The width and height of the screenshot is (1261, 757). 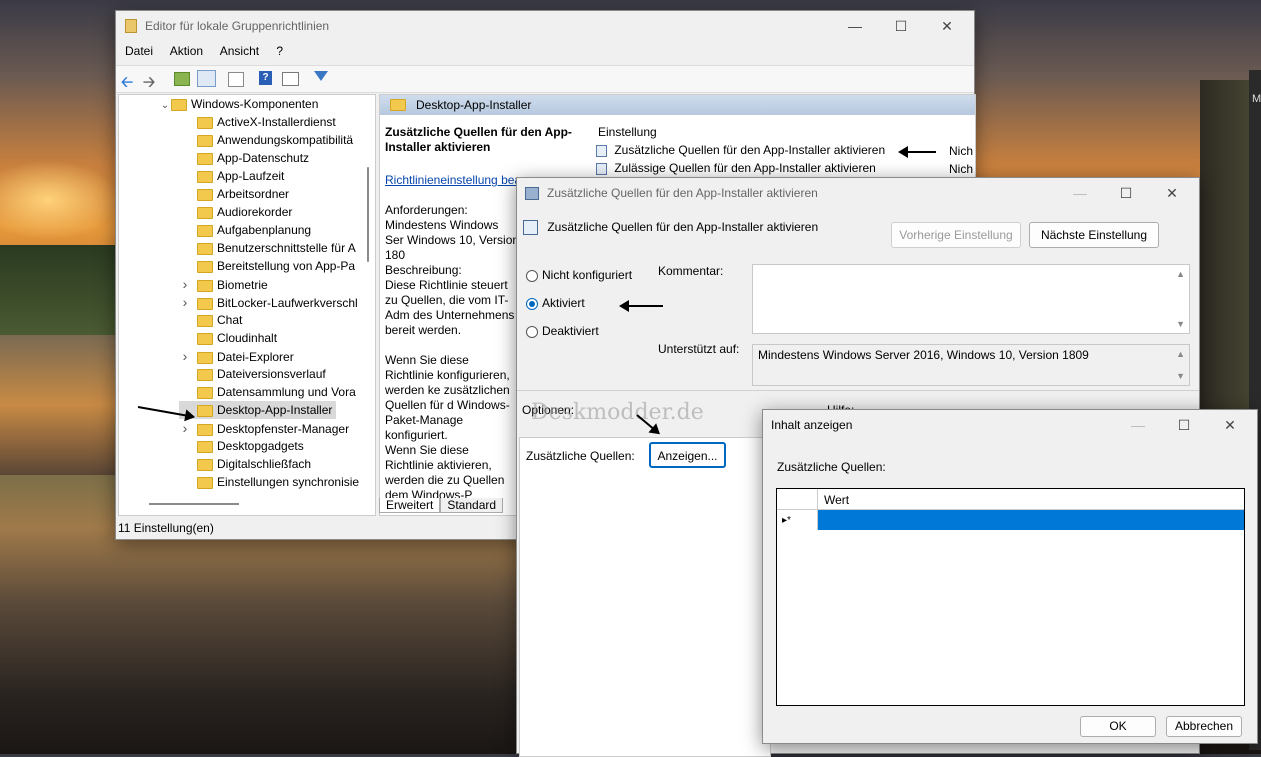 What do you see at coordinates (244, 158) in the screenshot?
I see `tree-item: App-Datenschutz` at bounding box center [244, 158].